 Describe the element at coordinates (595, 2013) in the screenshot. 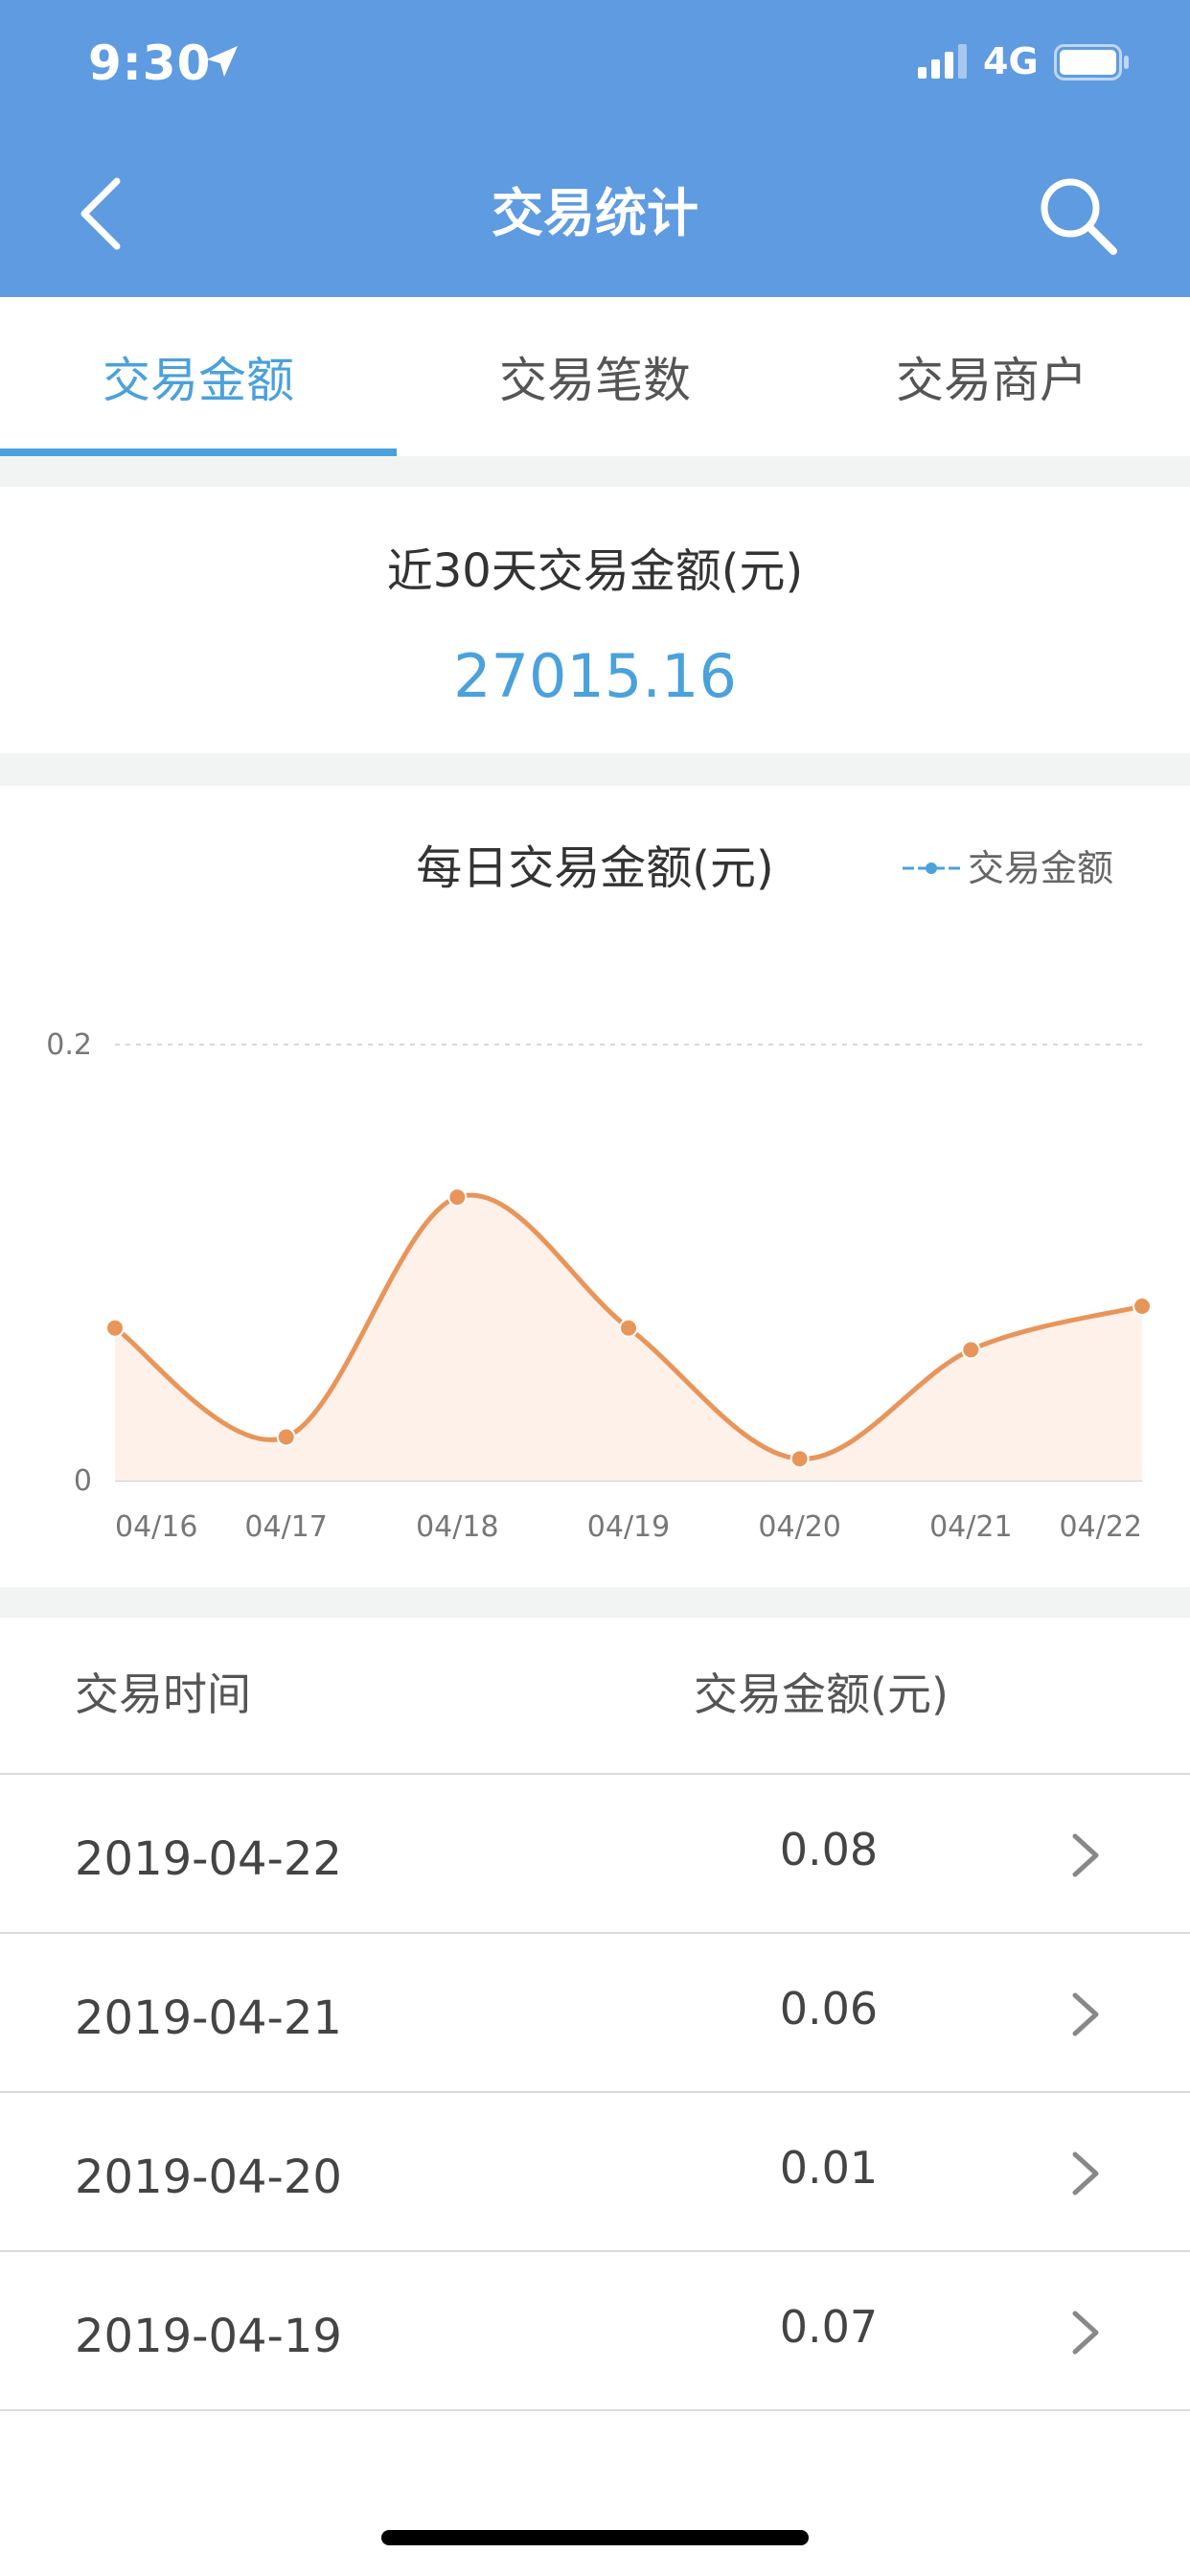

I see `table-row: 2019-04-21 0.06` at that location.